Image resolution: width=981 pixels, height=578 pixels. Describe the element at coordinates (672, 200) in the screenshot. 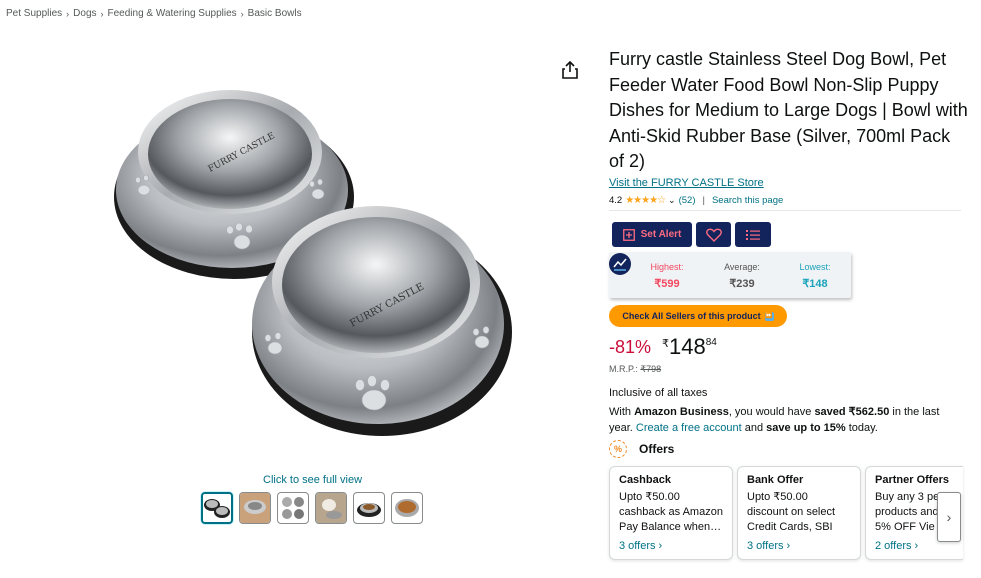

I see `chevron-down-icon: ⌄` at that location.